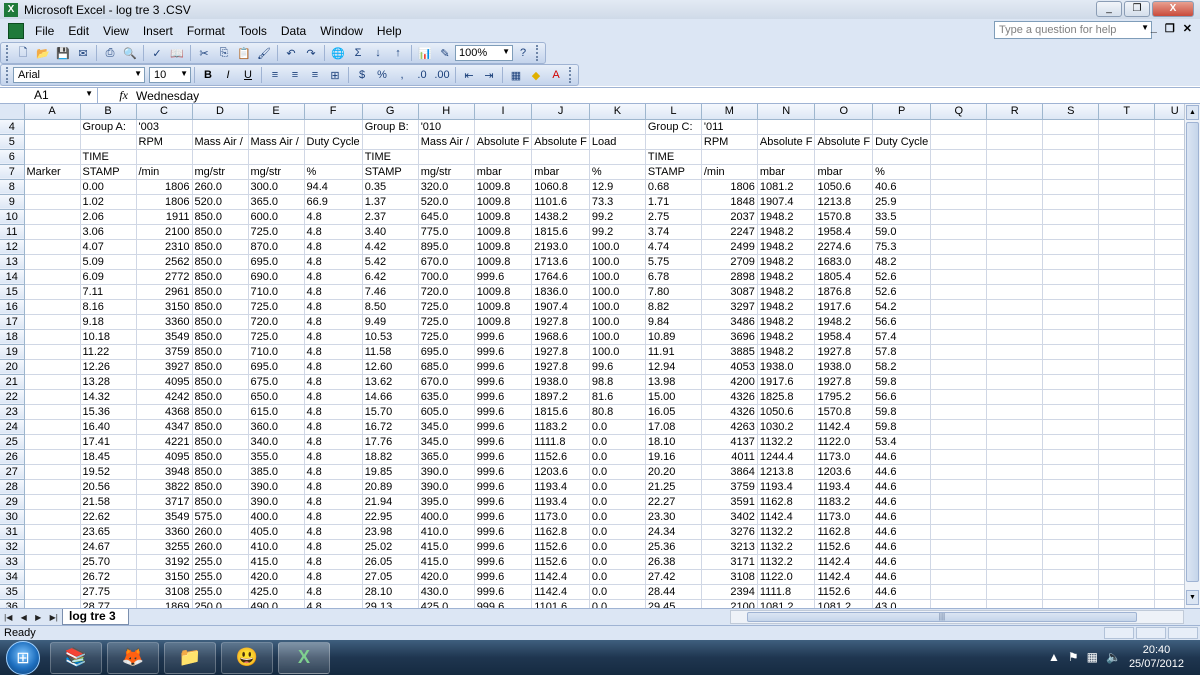 This screenshot has width=1200, height=675. I want to click on cell-g10: 2.37, so click(390, 217).